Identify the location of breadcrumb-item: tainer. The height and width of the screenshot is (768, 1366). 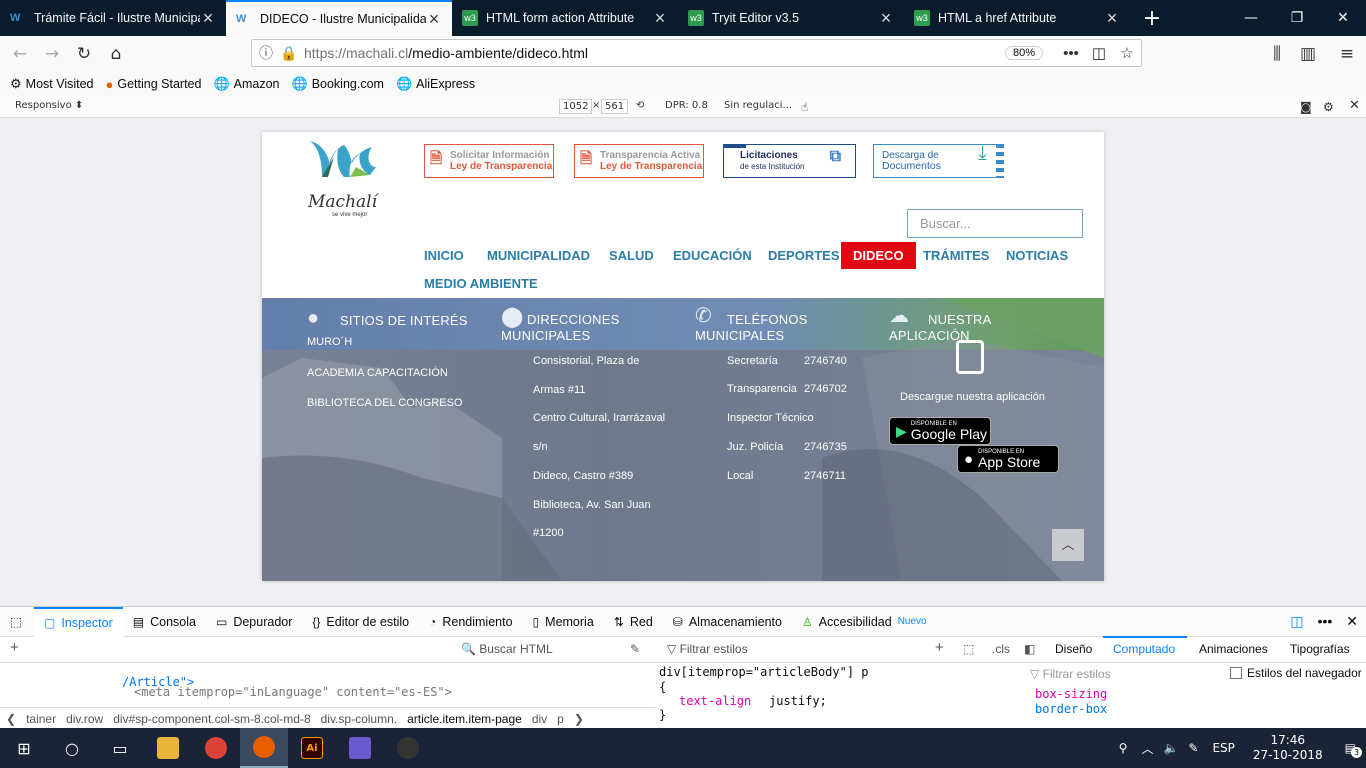
(41, 719).